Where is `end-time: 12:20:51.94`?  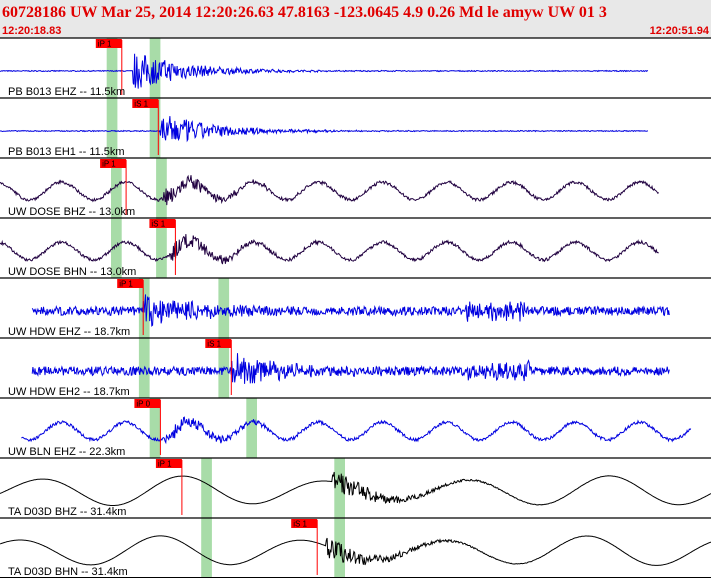 end-time: 12:20:51.94 is located at coordinates (680, 31).